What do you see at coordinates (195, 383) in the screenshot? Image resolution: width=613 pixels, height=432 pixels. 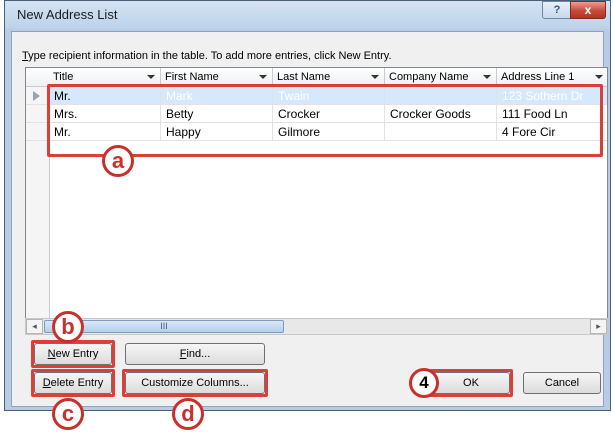 I see `customize-columns-highlight` at bounding box center [195, 383].